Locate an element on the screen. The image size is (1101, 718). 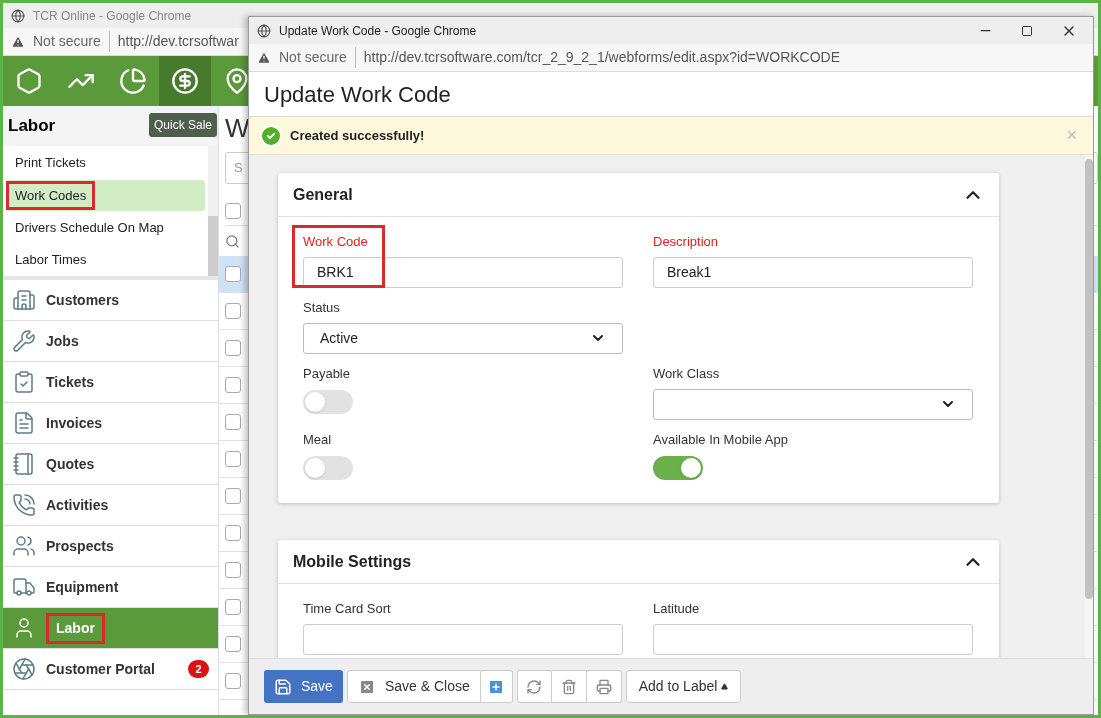
add-button is located at coordinates (496, 686).